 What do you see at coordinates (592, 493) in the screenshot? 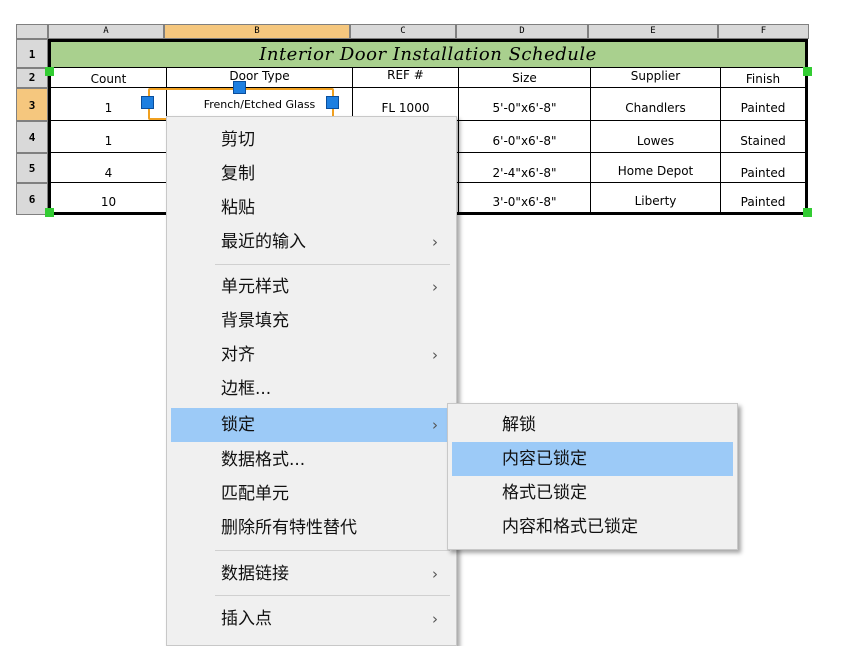
I see `submenu-item-format-locked: 格式已锁定` at bounding box center [592, 493].